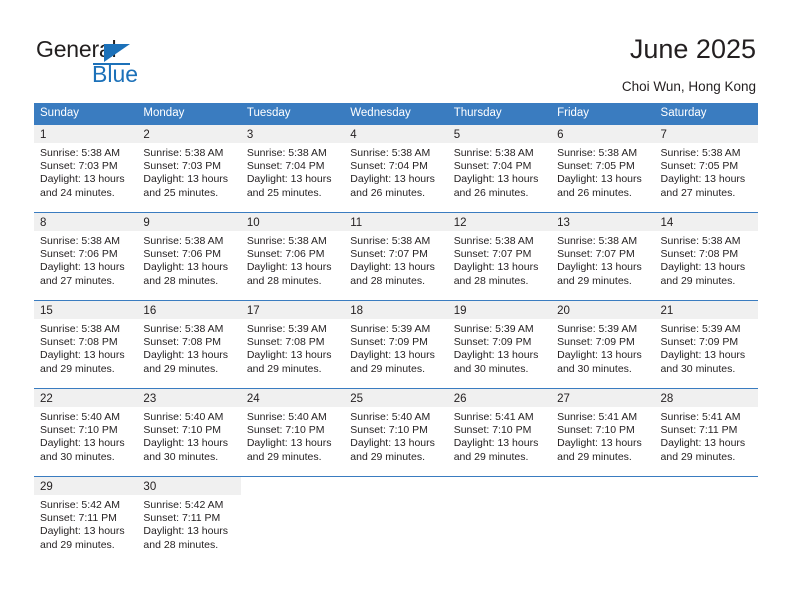  What do you see at coordinates (181, 544) in the screenshot?
I see `day-detail-line: and 28 minutes.` at bounding box center [181, 544].